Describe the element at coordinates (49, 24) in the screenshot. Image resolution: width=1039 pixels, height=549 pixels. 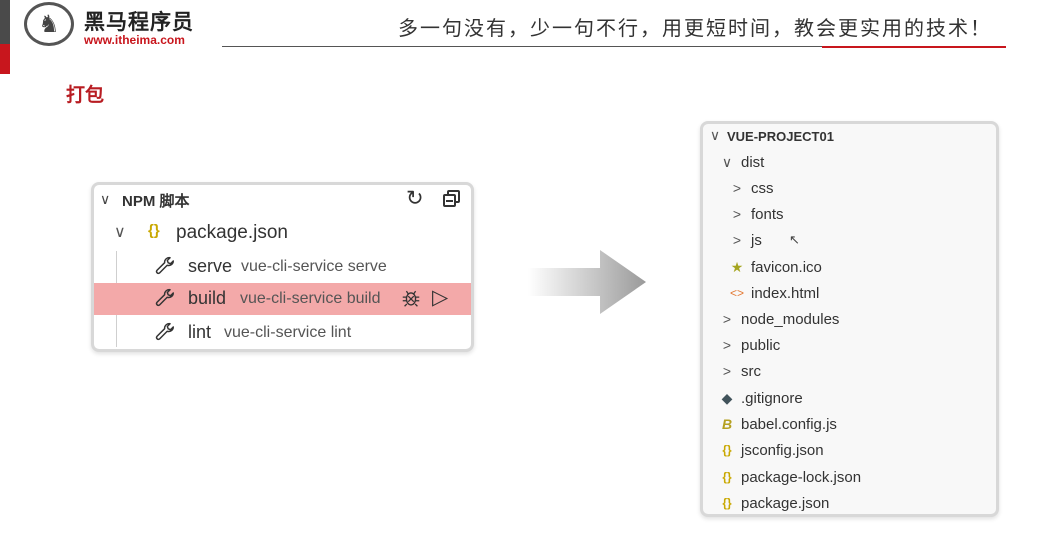
I see `horse-logo-icon: ♞` at that location.